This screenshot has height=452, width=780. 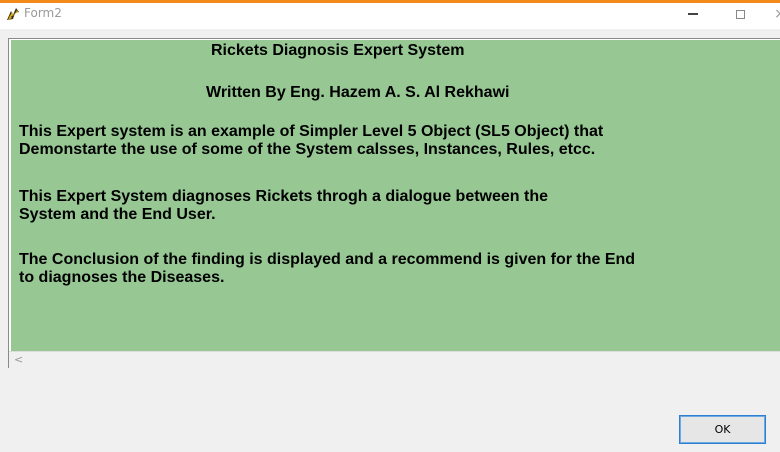 I want to click on maximize-button, so click(x=740, y=14).